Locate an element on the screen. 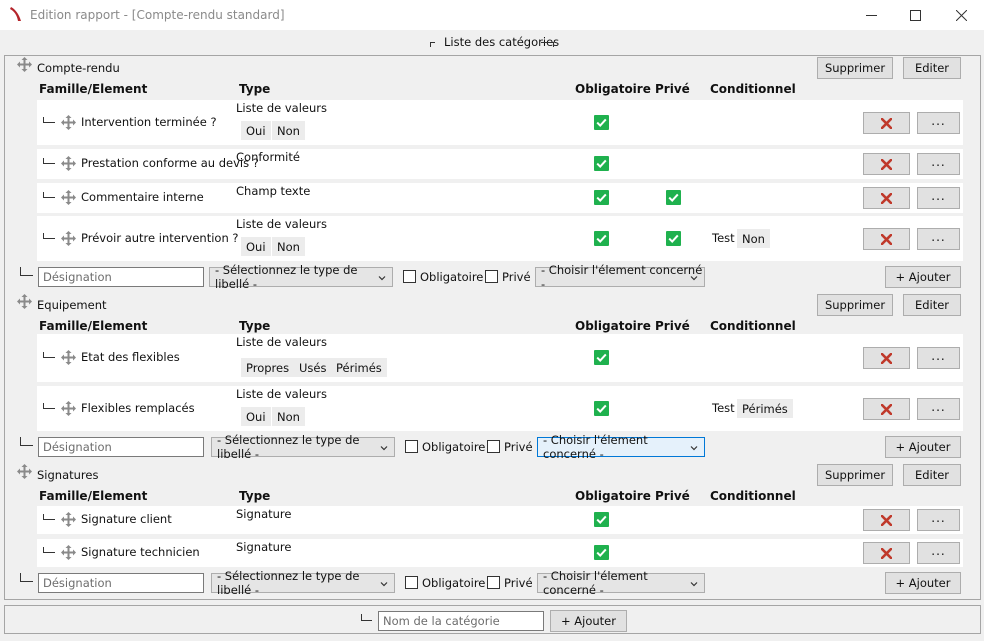 This screenshot has height=641, width=984. category-title: Equipement is located at coordinates (72, 305).